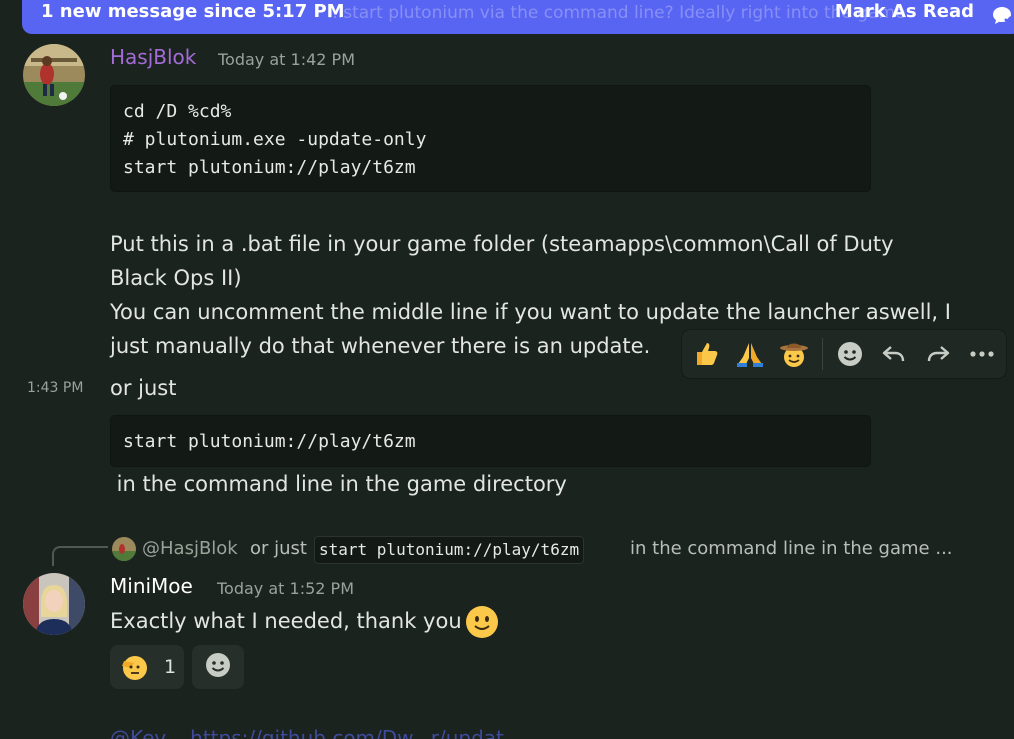  I want to click on message-timestamp: Today at 1:42 PM, so click(286, 59).